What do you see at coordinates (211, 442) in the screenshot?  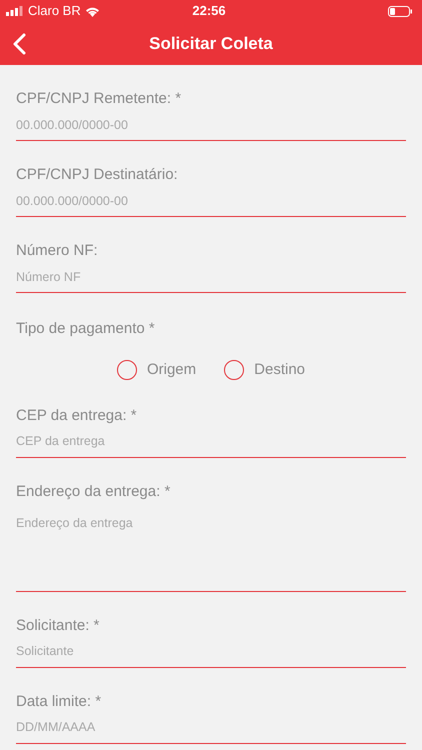 I see `input-field: CEP da entrega` at bounding box center [211, 442].